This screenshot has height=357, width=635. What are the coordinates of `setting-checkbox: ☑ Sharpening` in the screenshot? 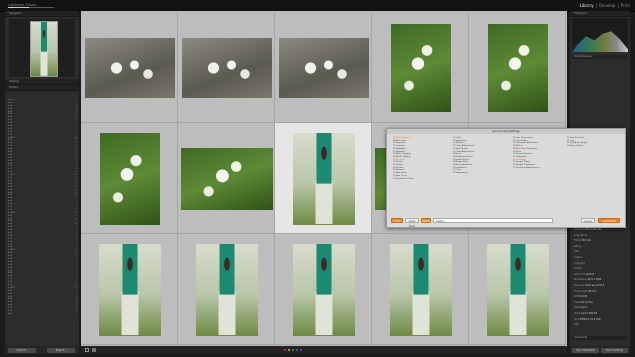 It's located at (464, 173).